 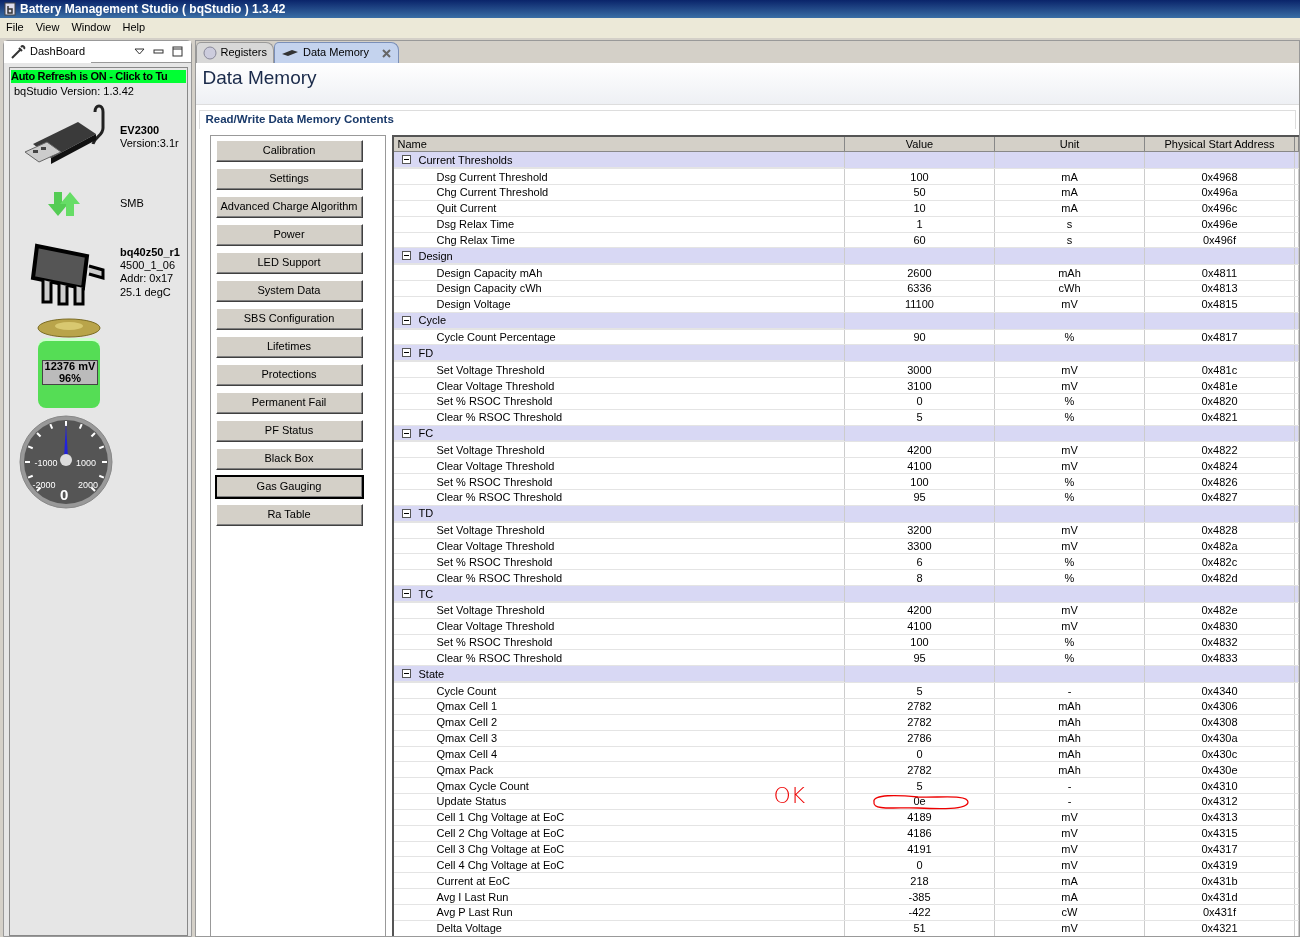 I want to click on parameter-name: Cell 4 Chg Voltage at EoC, so click(x=619, y=864).